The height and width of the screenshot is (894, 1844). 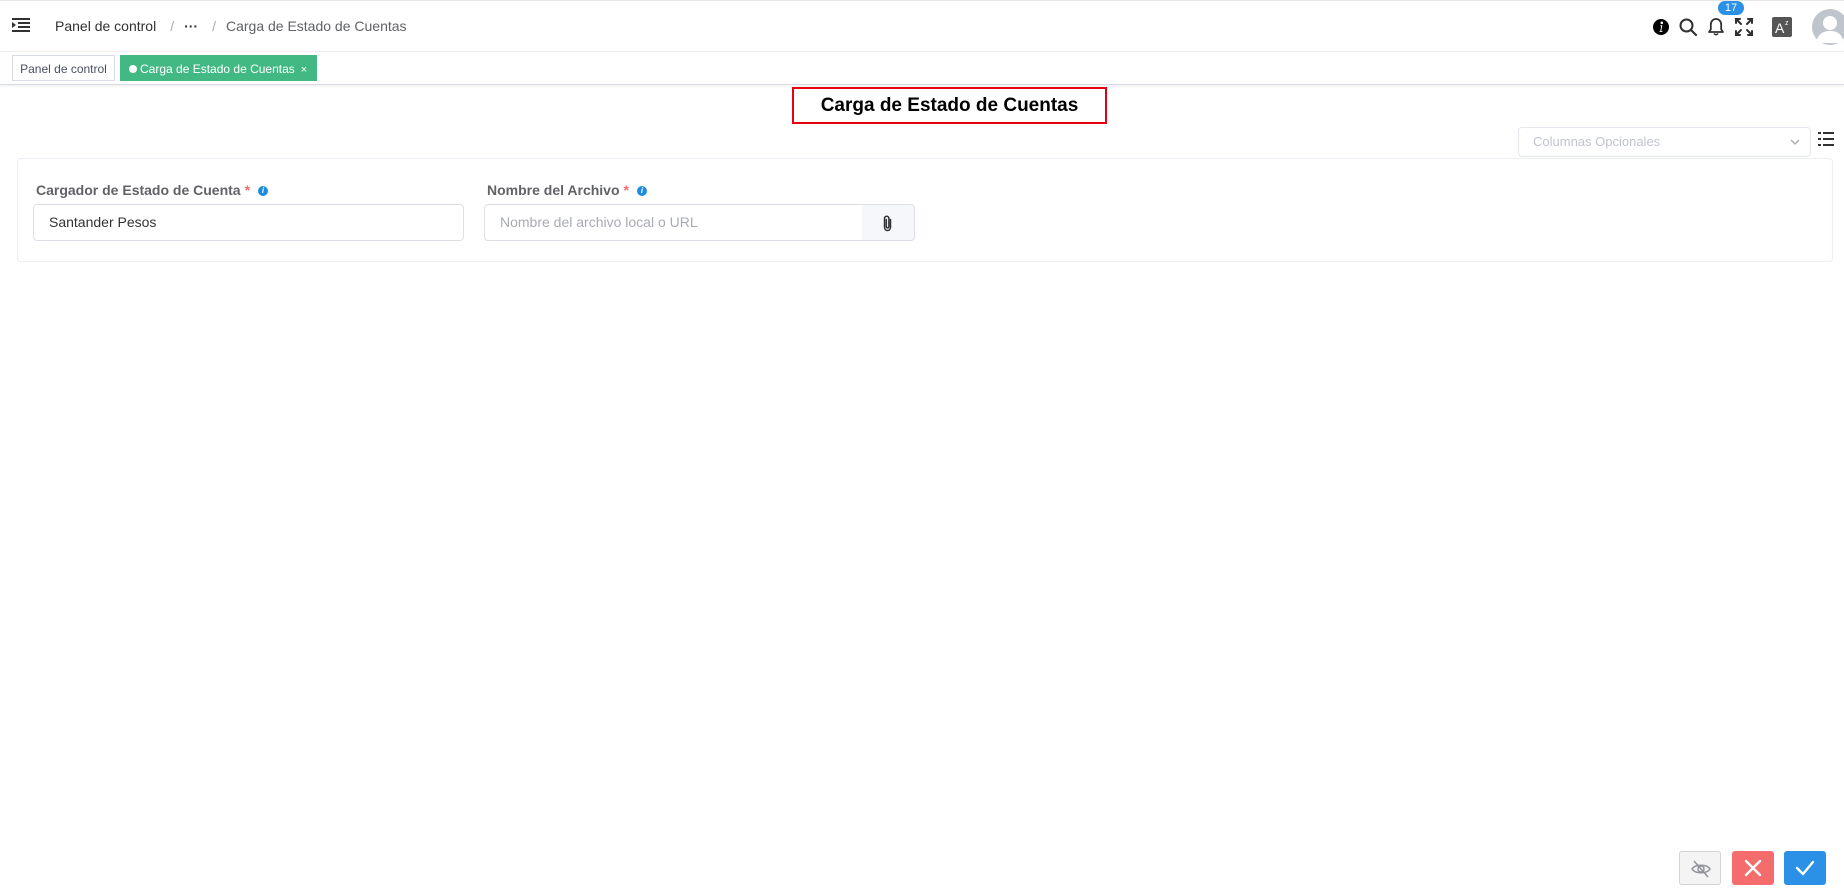 I want to click on menu-toggle-icon, so click(x=21, y=25).